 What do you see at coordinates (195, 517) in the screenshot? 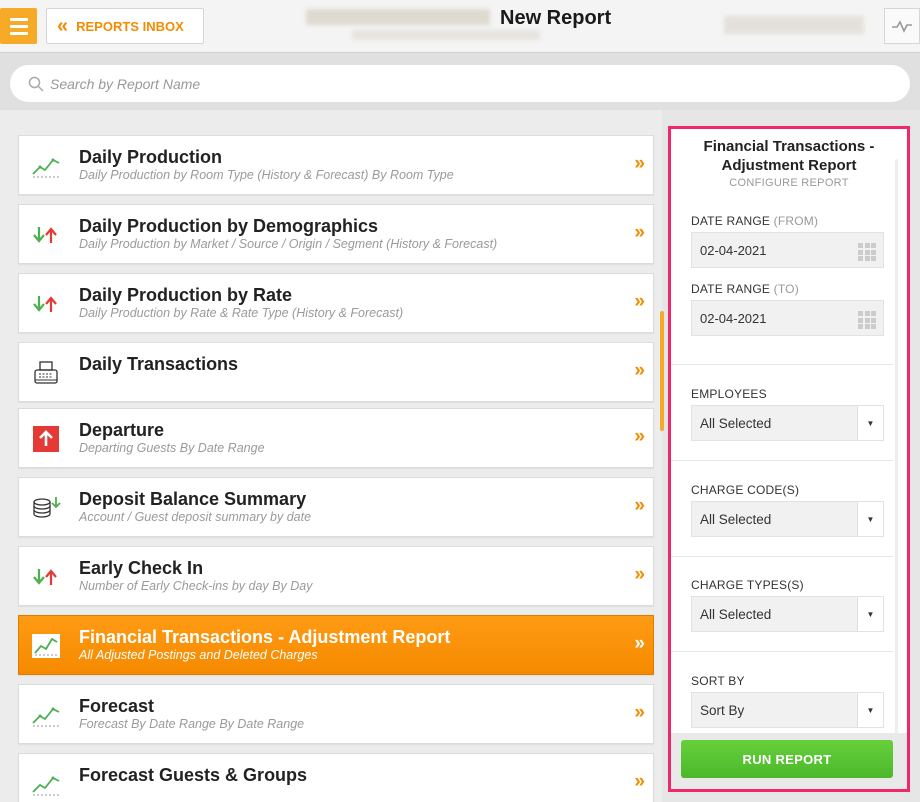
I see `report-description: Account / Guest deposit summary by date` at bounding box center [195, 517].